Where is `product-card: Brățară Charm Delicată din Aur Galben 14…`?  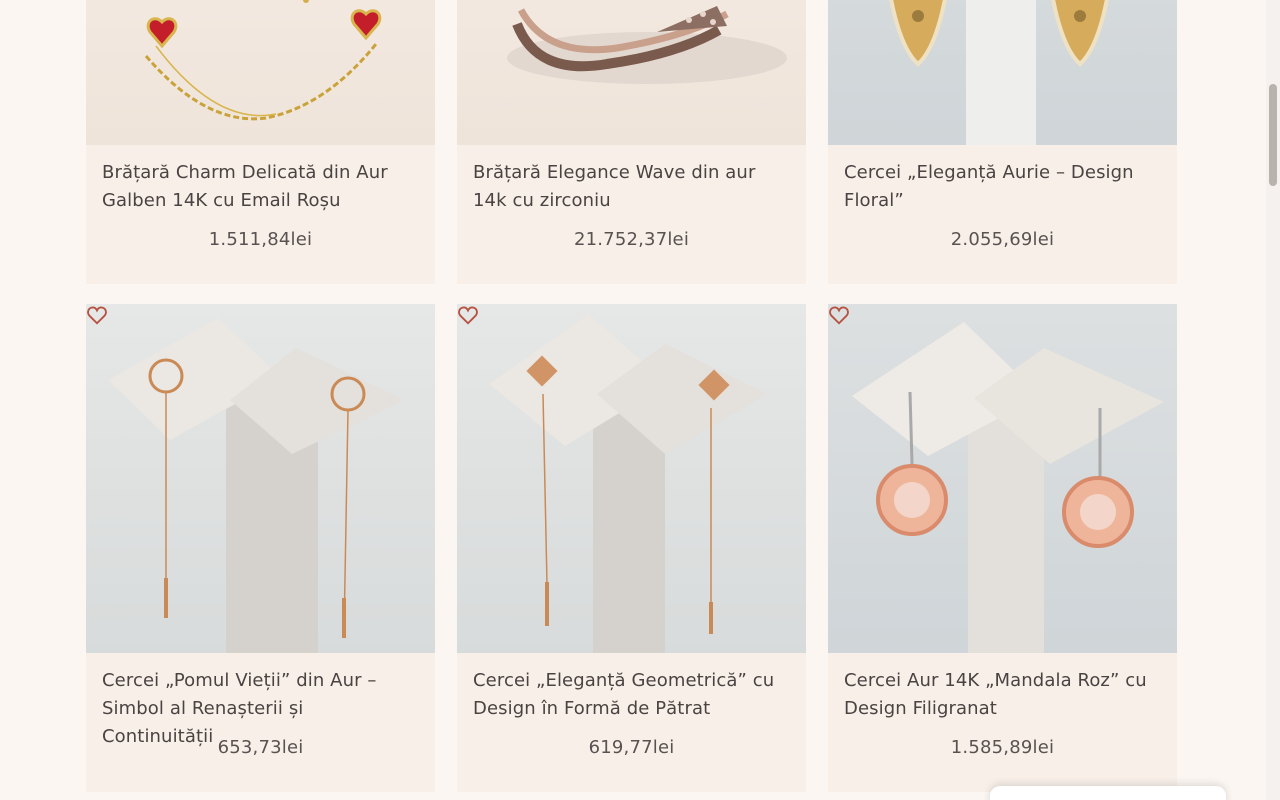
product-card: Brățară Charm Delicată din Aur Galben 14… is located at coordinates (260, 142).